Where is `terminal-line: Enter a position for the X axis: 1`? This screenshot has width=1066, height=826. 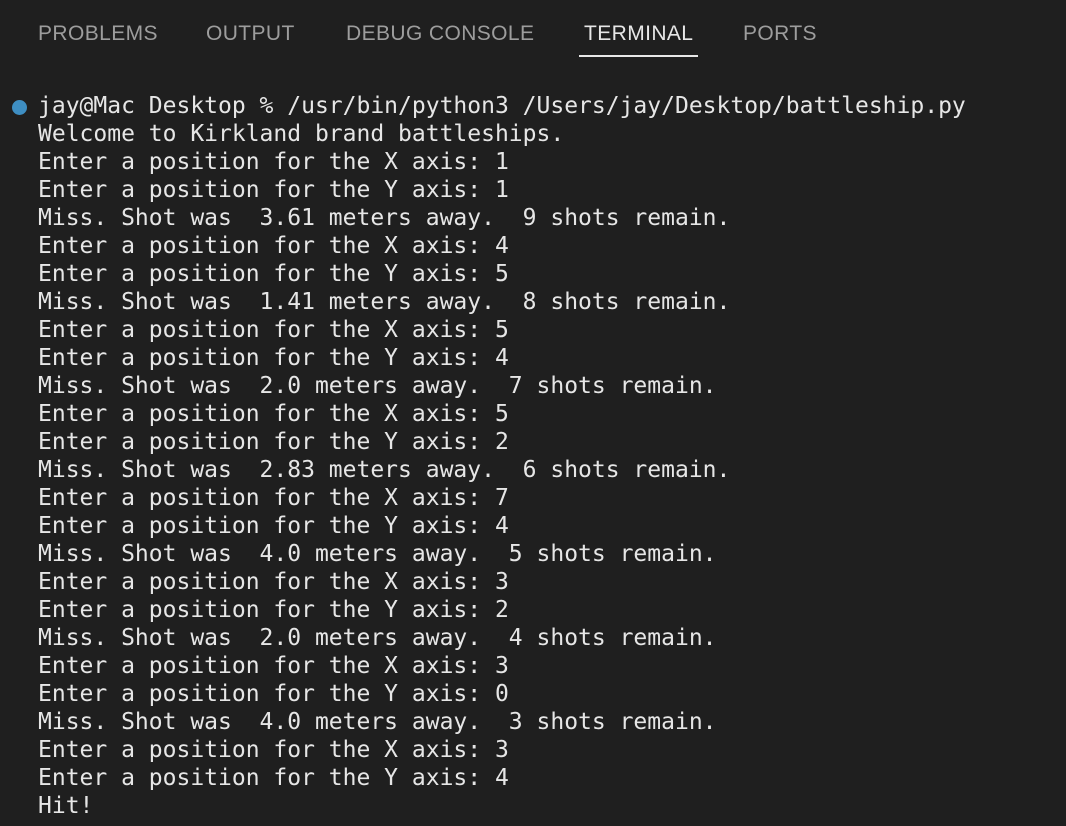
terminal-line: Enter a position for the X axis: 1 is located at coordinates (273, 162).